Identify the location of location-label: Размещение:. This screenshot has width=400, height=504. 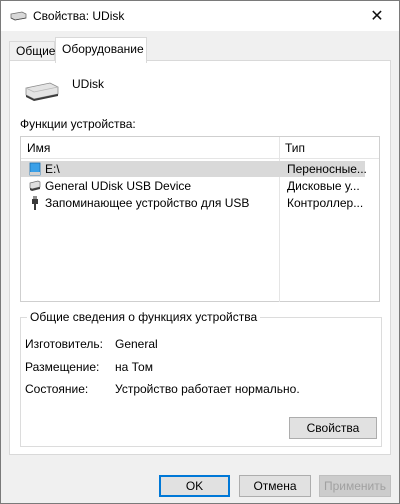
(62, 367).